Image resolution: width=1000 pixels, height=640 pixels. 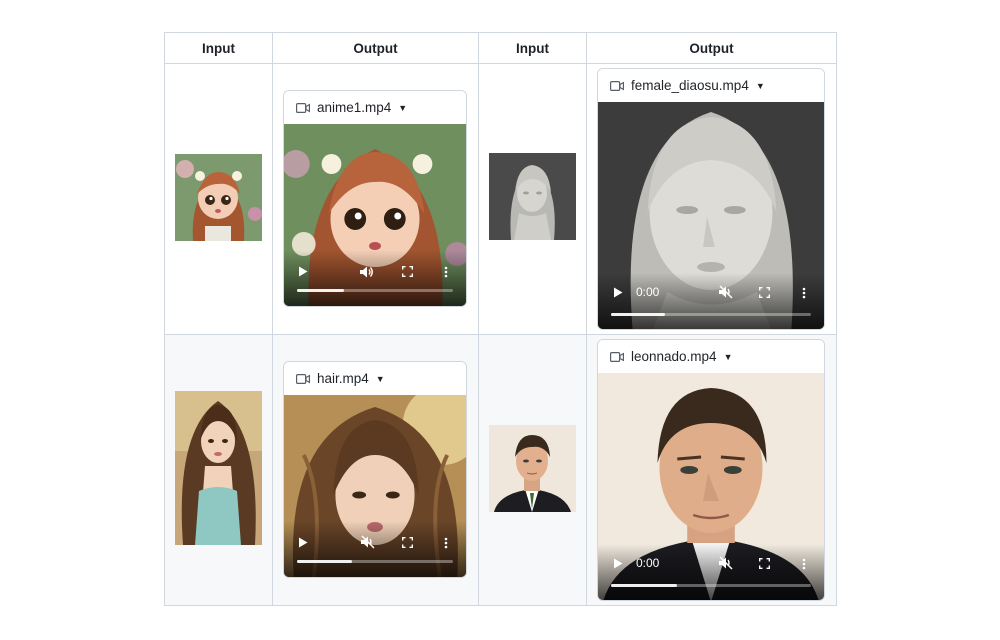 I want to click on video-filename: female_diaosu.mp4, so click(x=690, y=85).